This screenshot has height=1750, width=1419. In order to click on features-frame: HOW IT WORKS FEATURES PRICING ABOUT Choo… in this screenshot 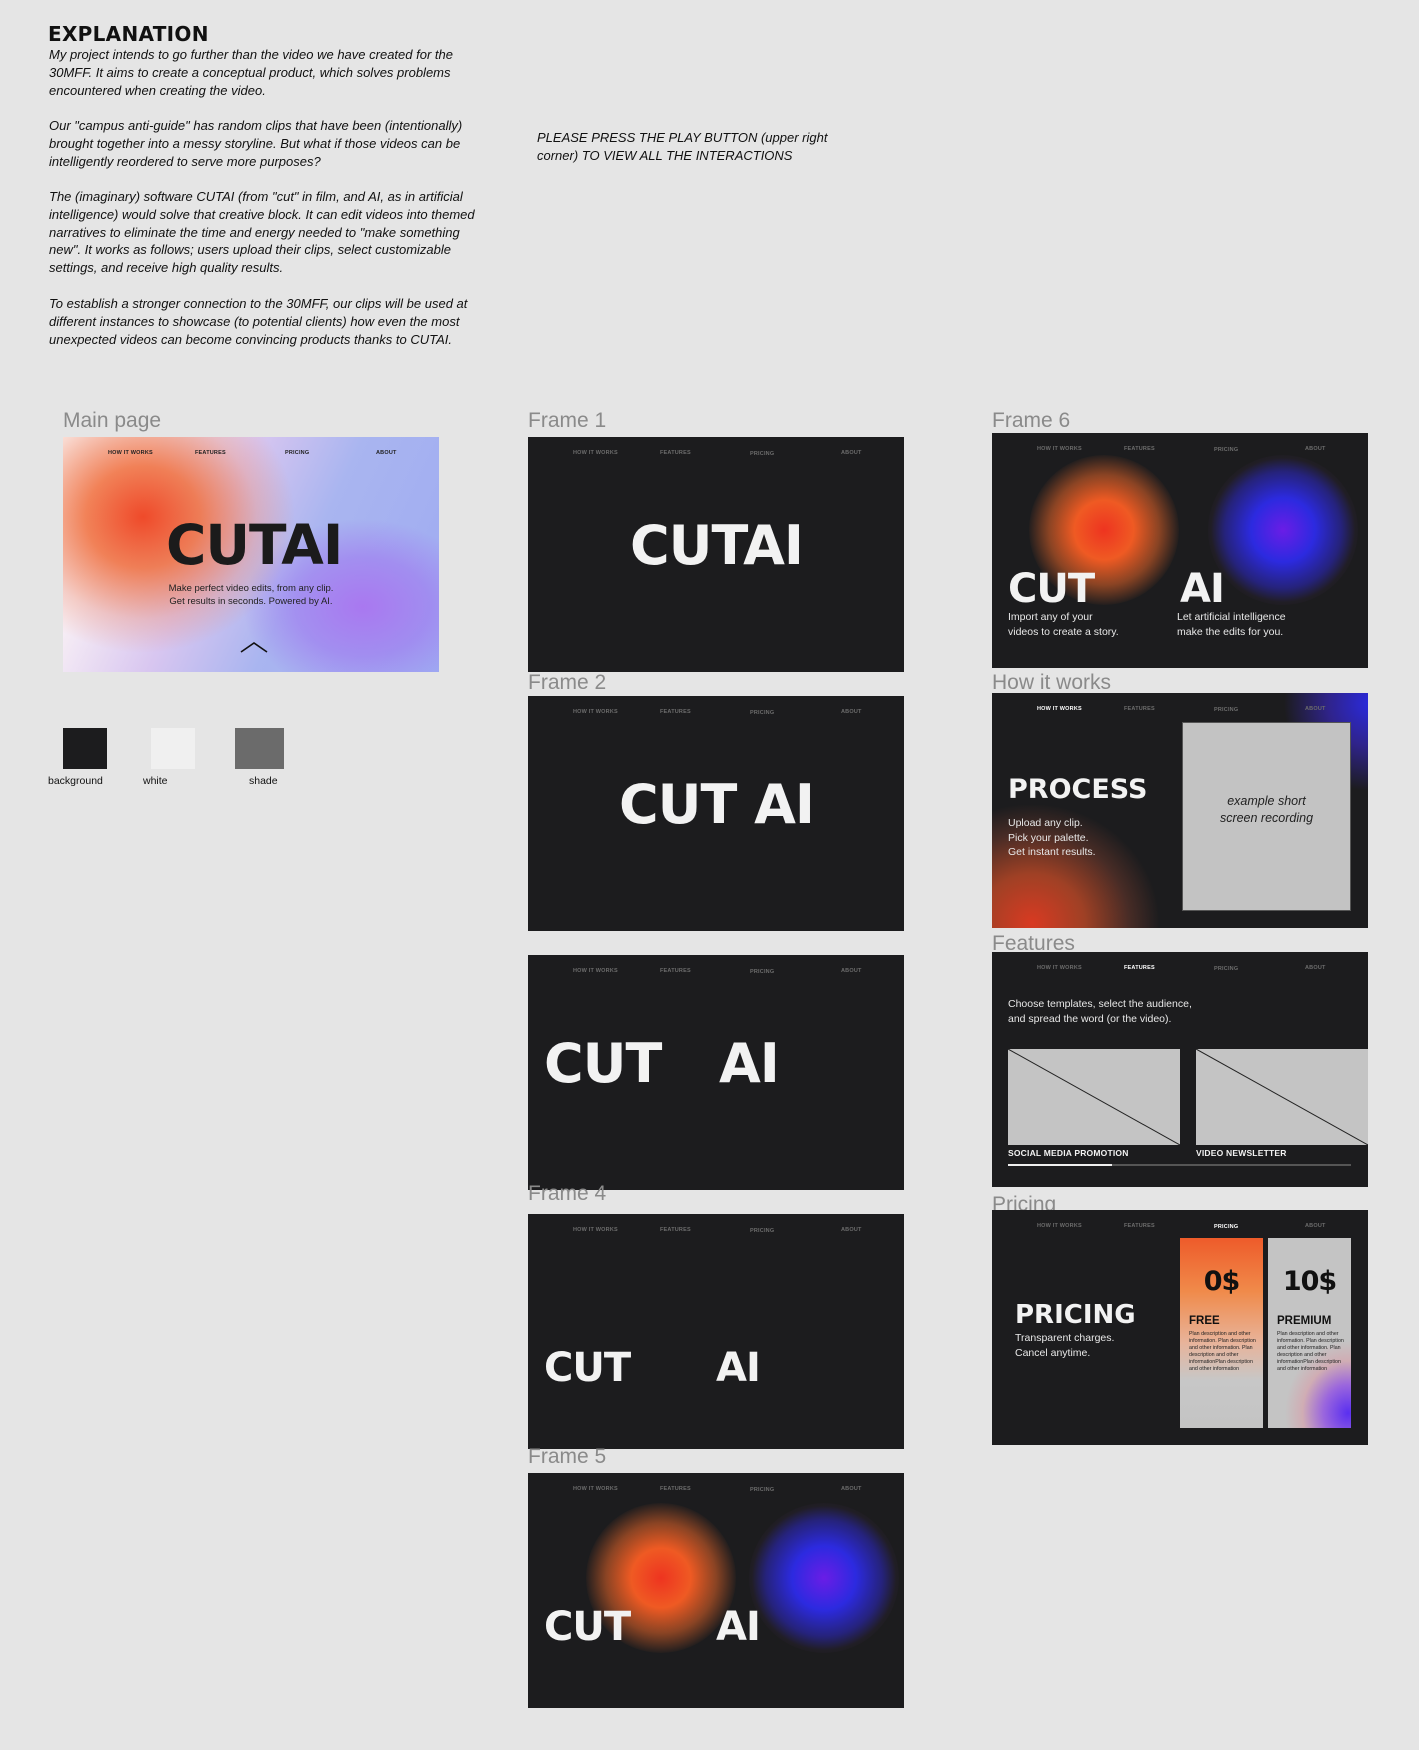, I will do `click(1180, 1069)`.